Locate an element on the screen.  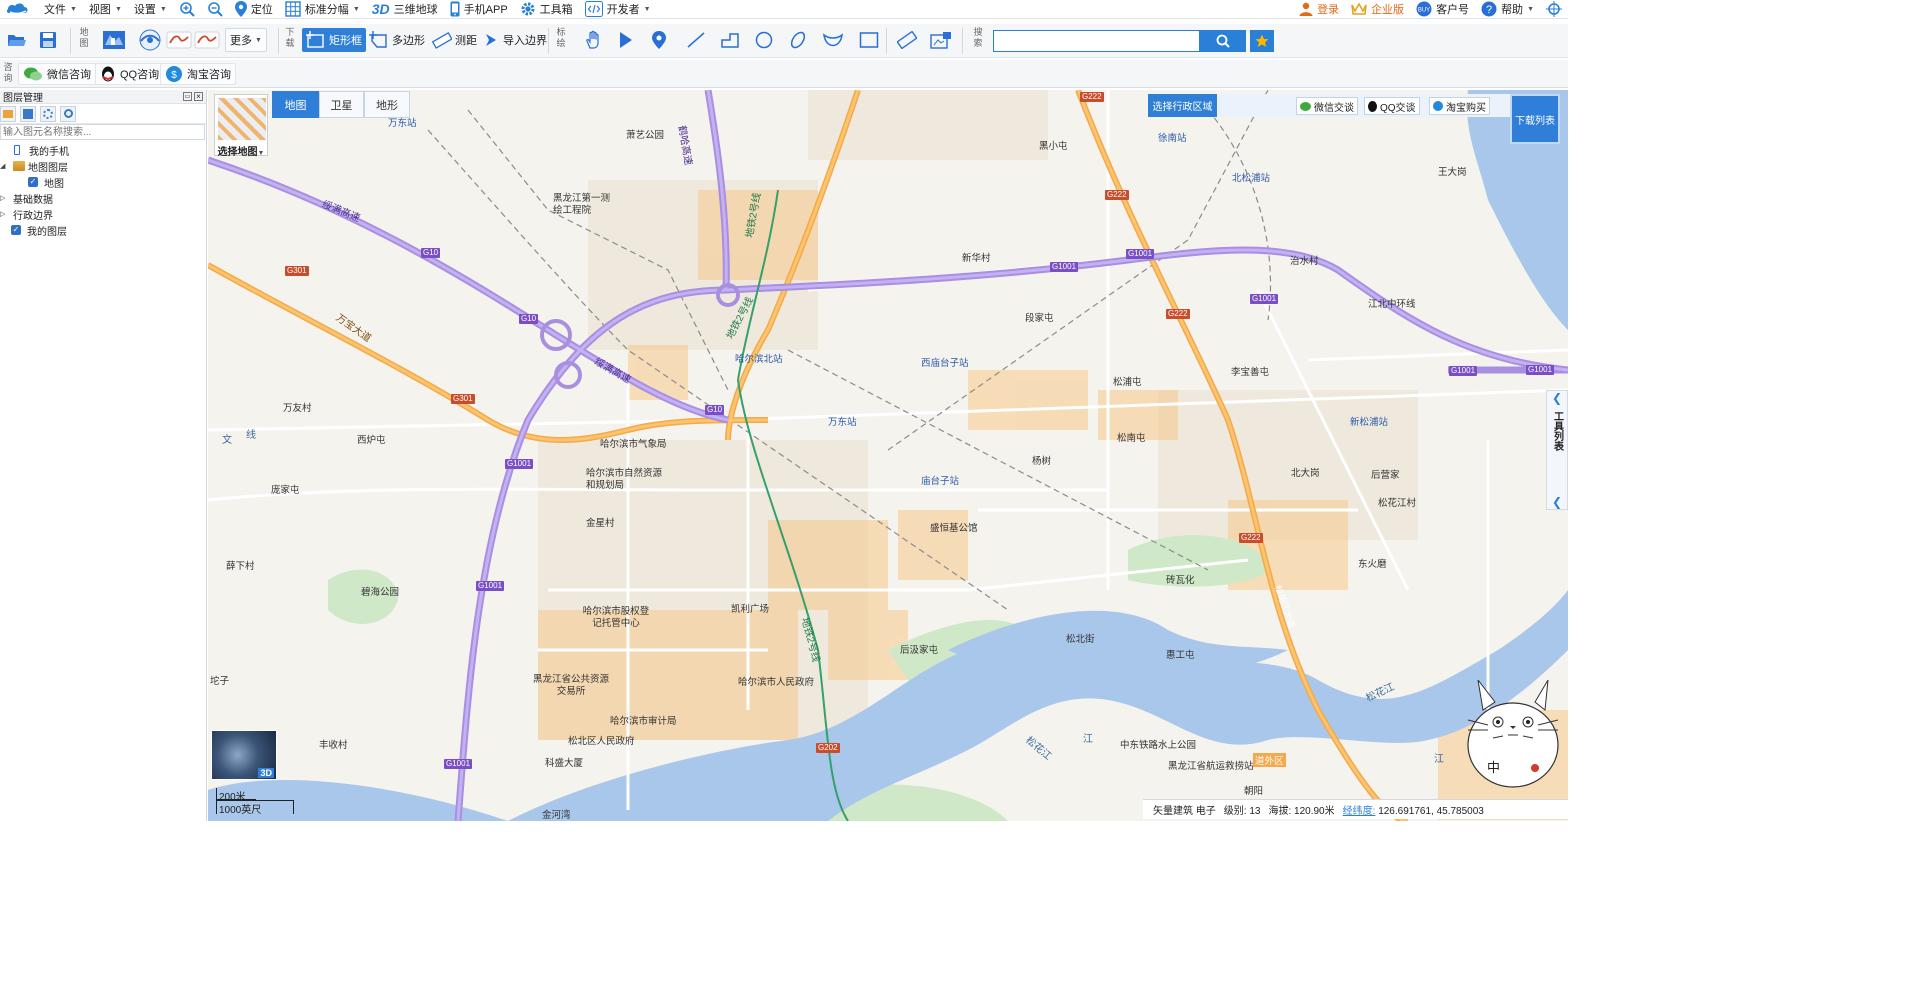
draw-circle-button is located at coordinates (764, 40).